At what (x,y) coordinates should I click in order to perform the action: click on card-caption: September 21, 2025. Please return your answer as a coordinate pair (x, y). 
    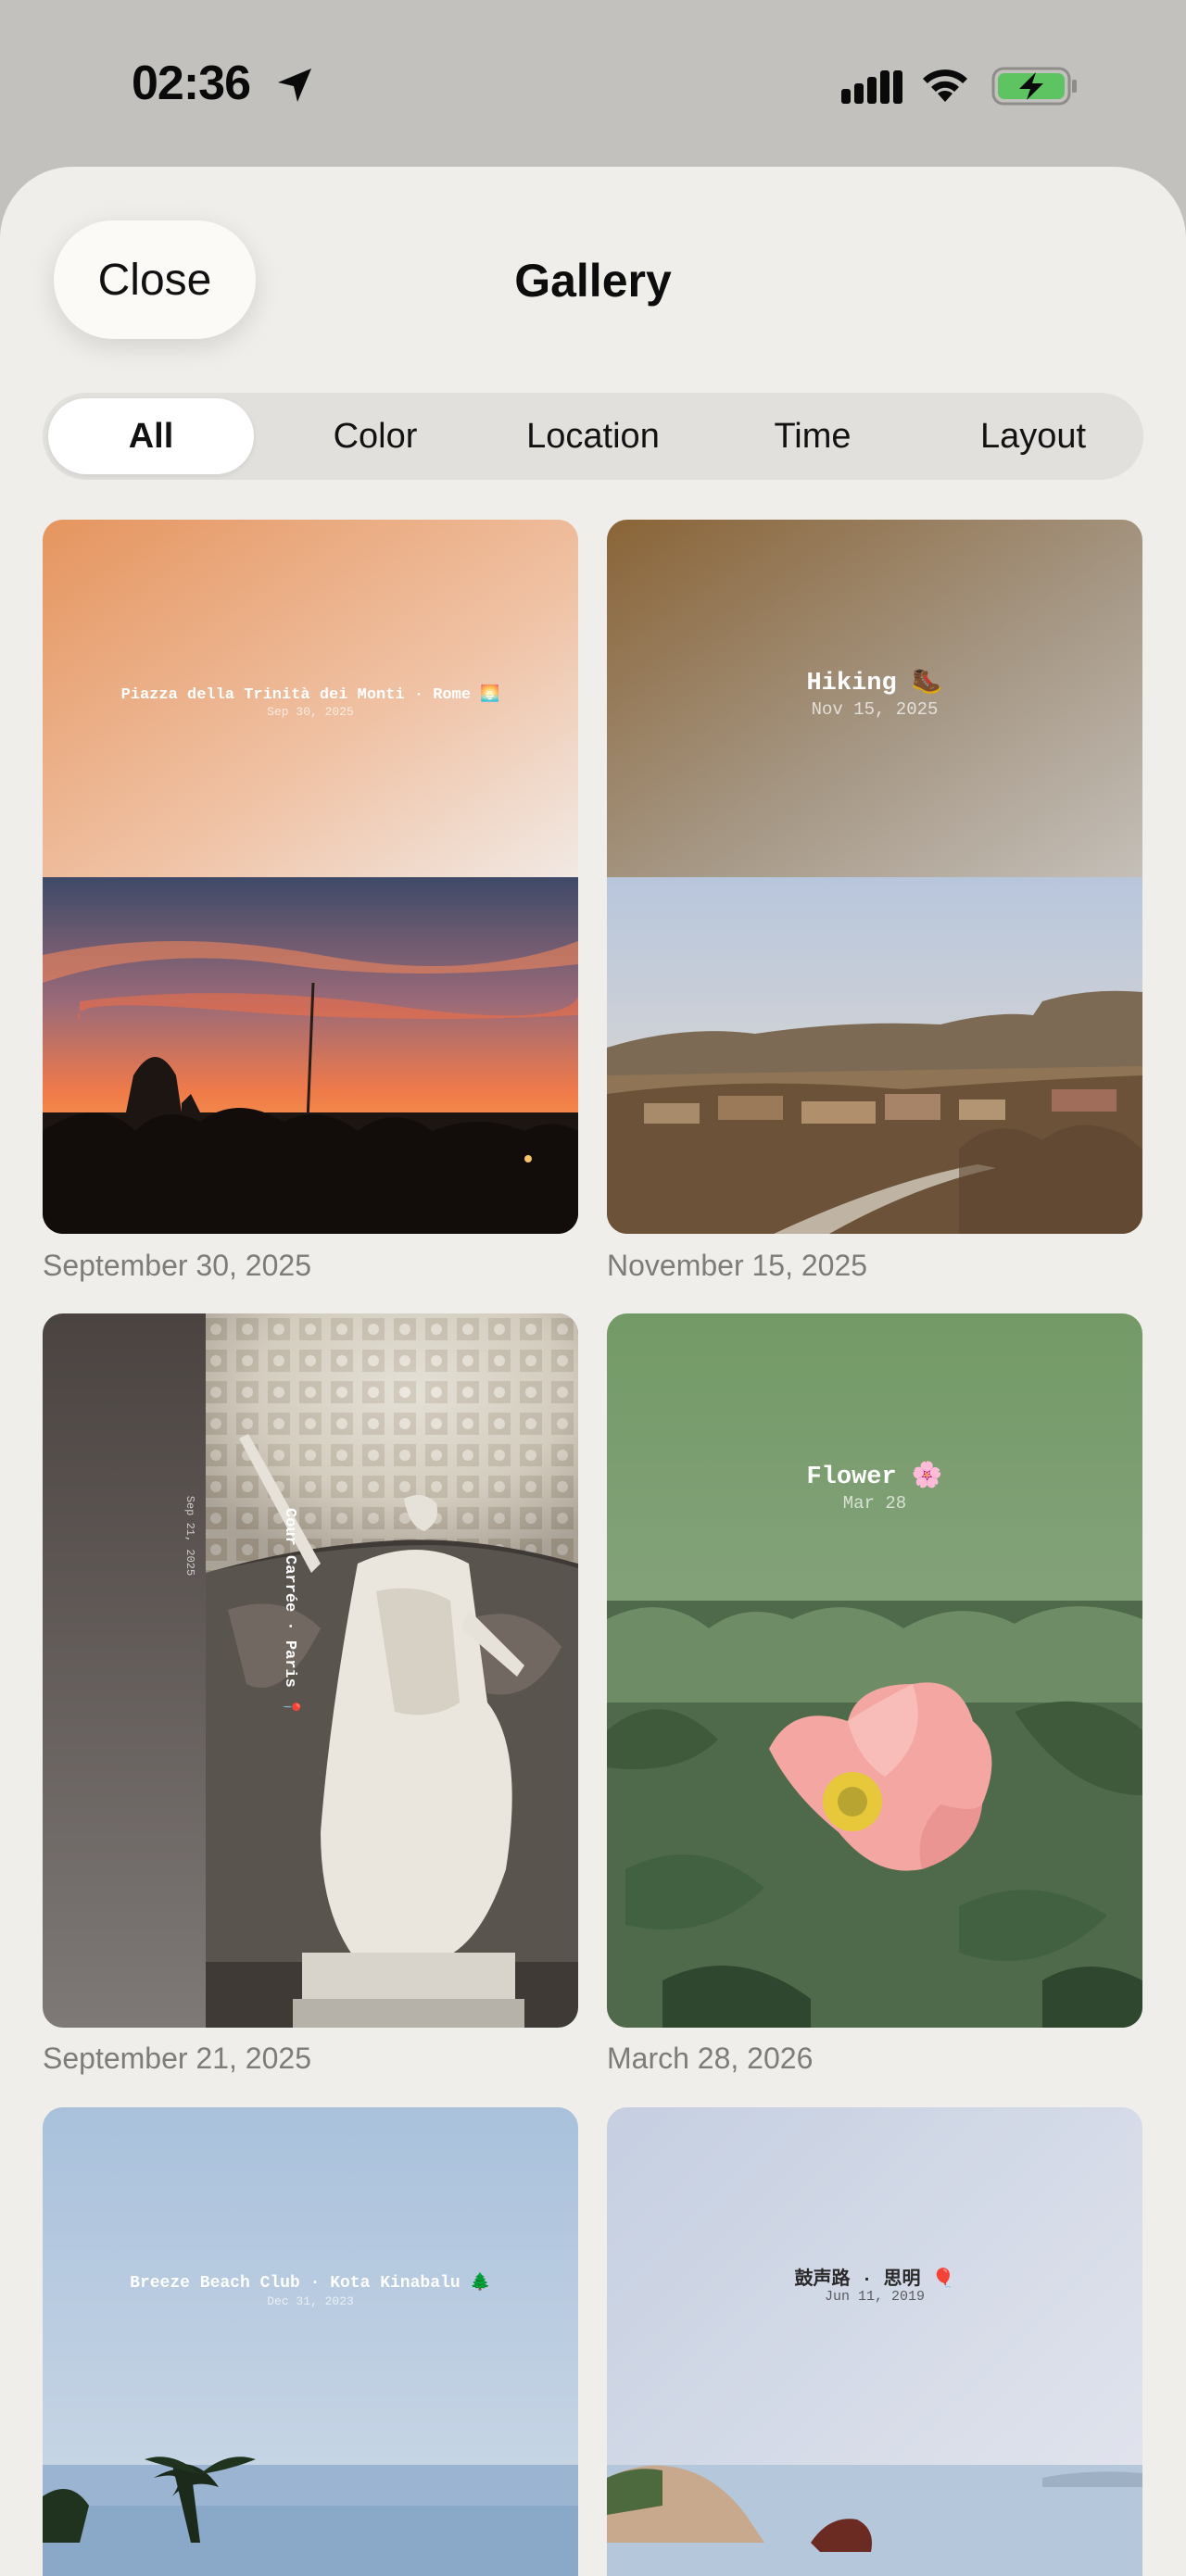
    Looking at the image, I should click on (177, 2058).